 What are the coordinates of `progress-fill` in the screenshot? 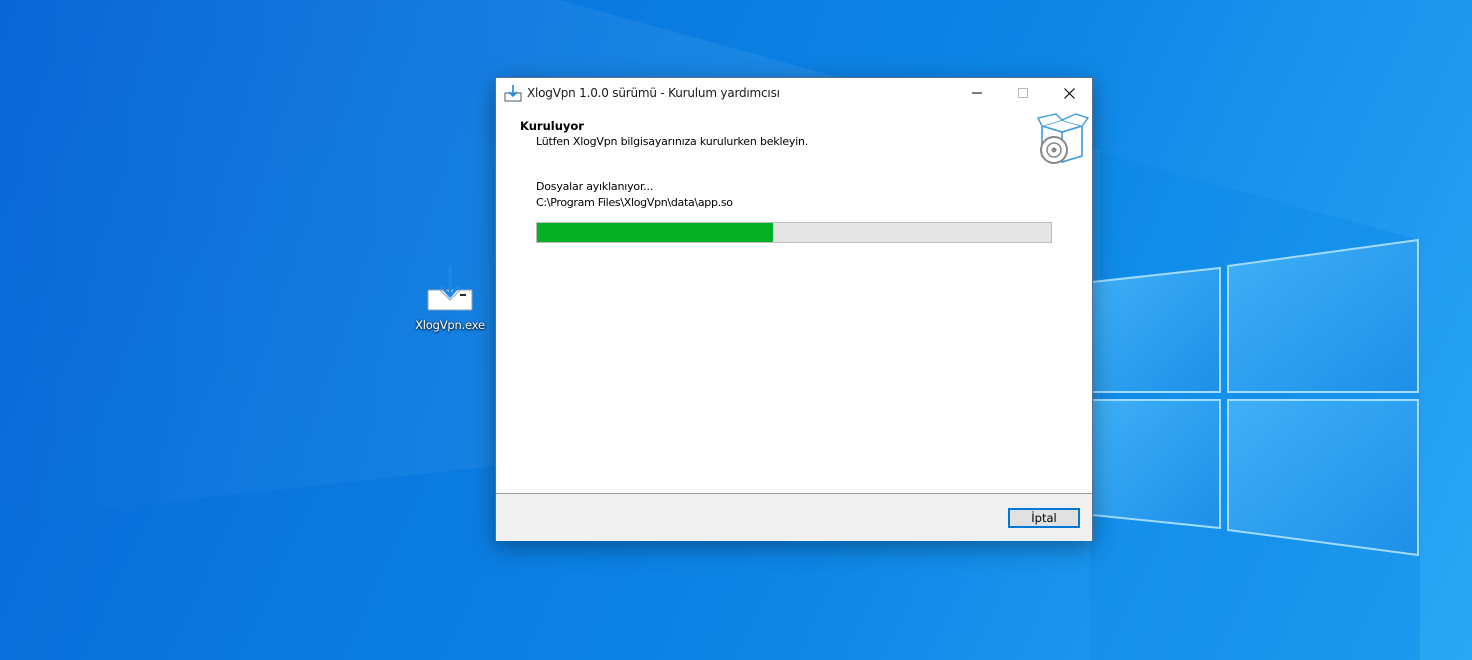 It's located at (655, 232).